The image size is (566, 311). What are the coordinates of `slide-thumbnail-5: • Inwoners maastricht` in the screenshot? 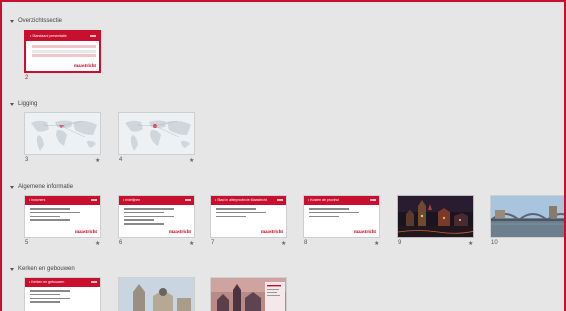 It's located at (62, 216).